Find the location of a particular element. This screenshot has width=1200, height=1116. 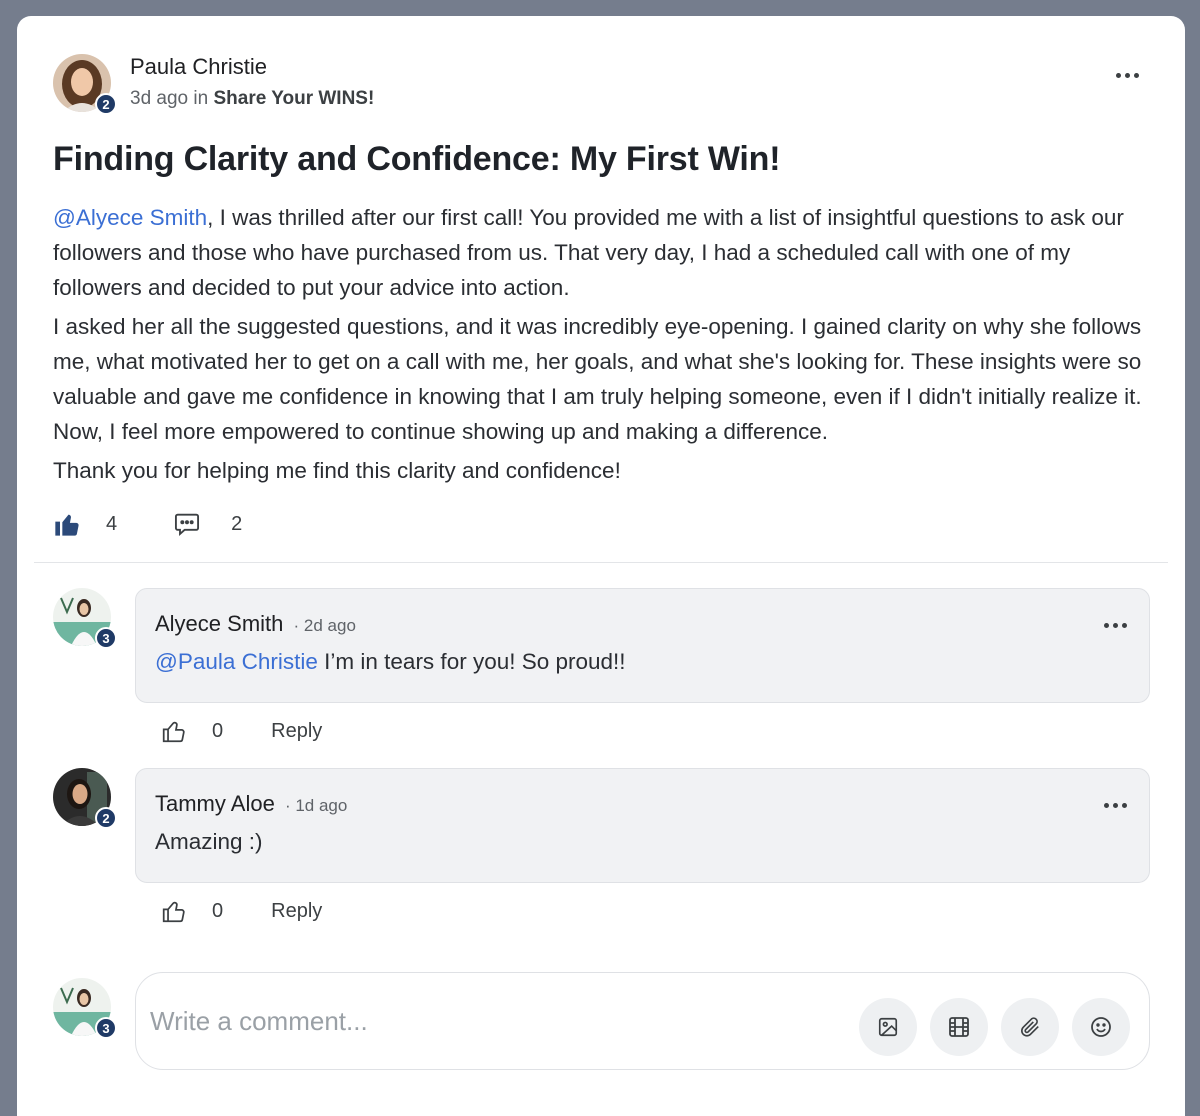

like-count: 4 is located at coordinates (112, 523).